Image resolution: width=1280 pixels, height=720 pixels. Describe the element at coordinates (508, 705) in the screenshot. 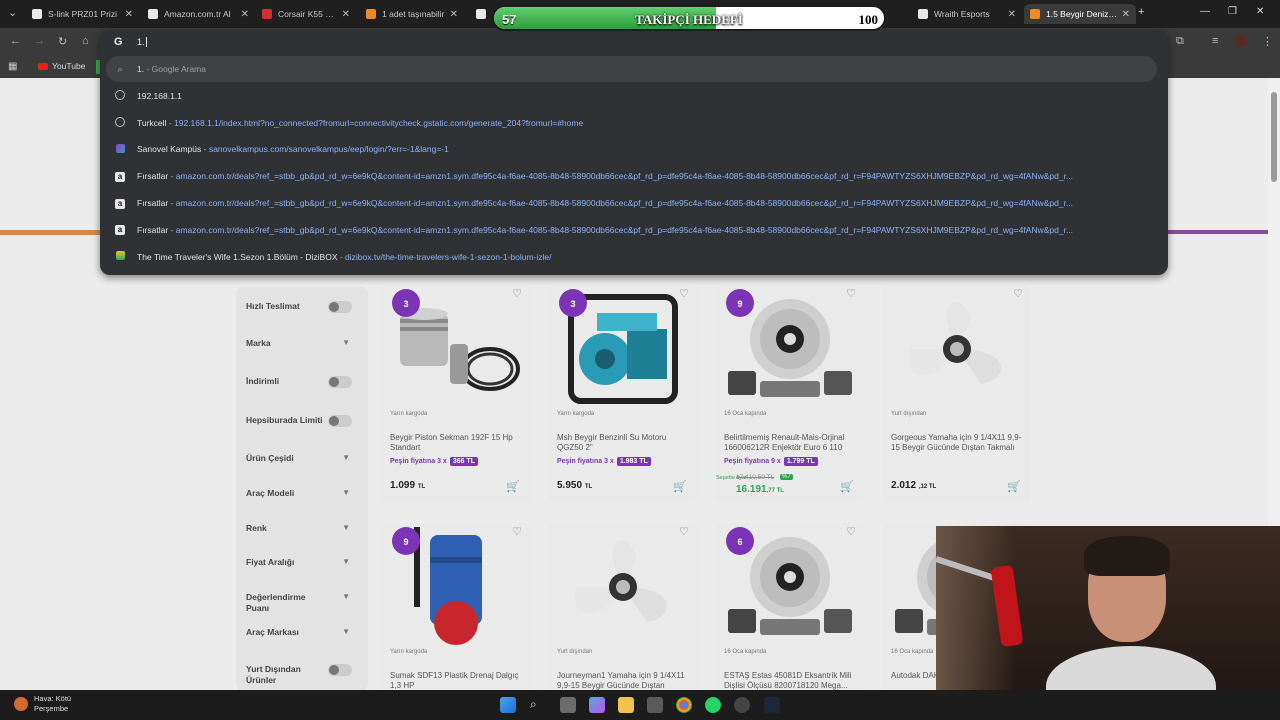

I see `start-icon` at that location.